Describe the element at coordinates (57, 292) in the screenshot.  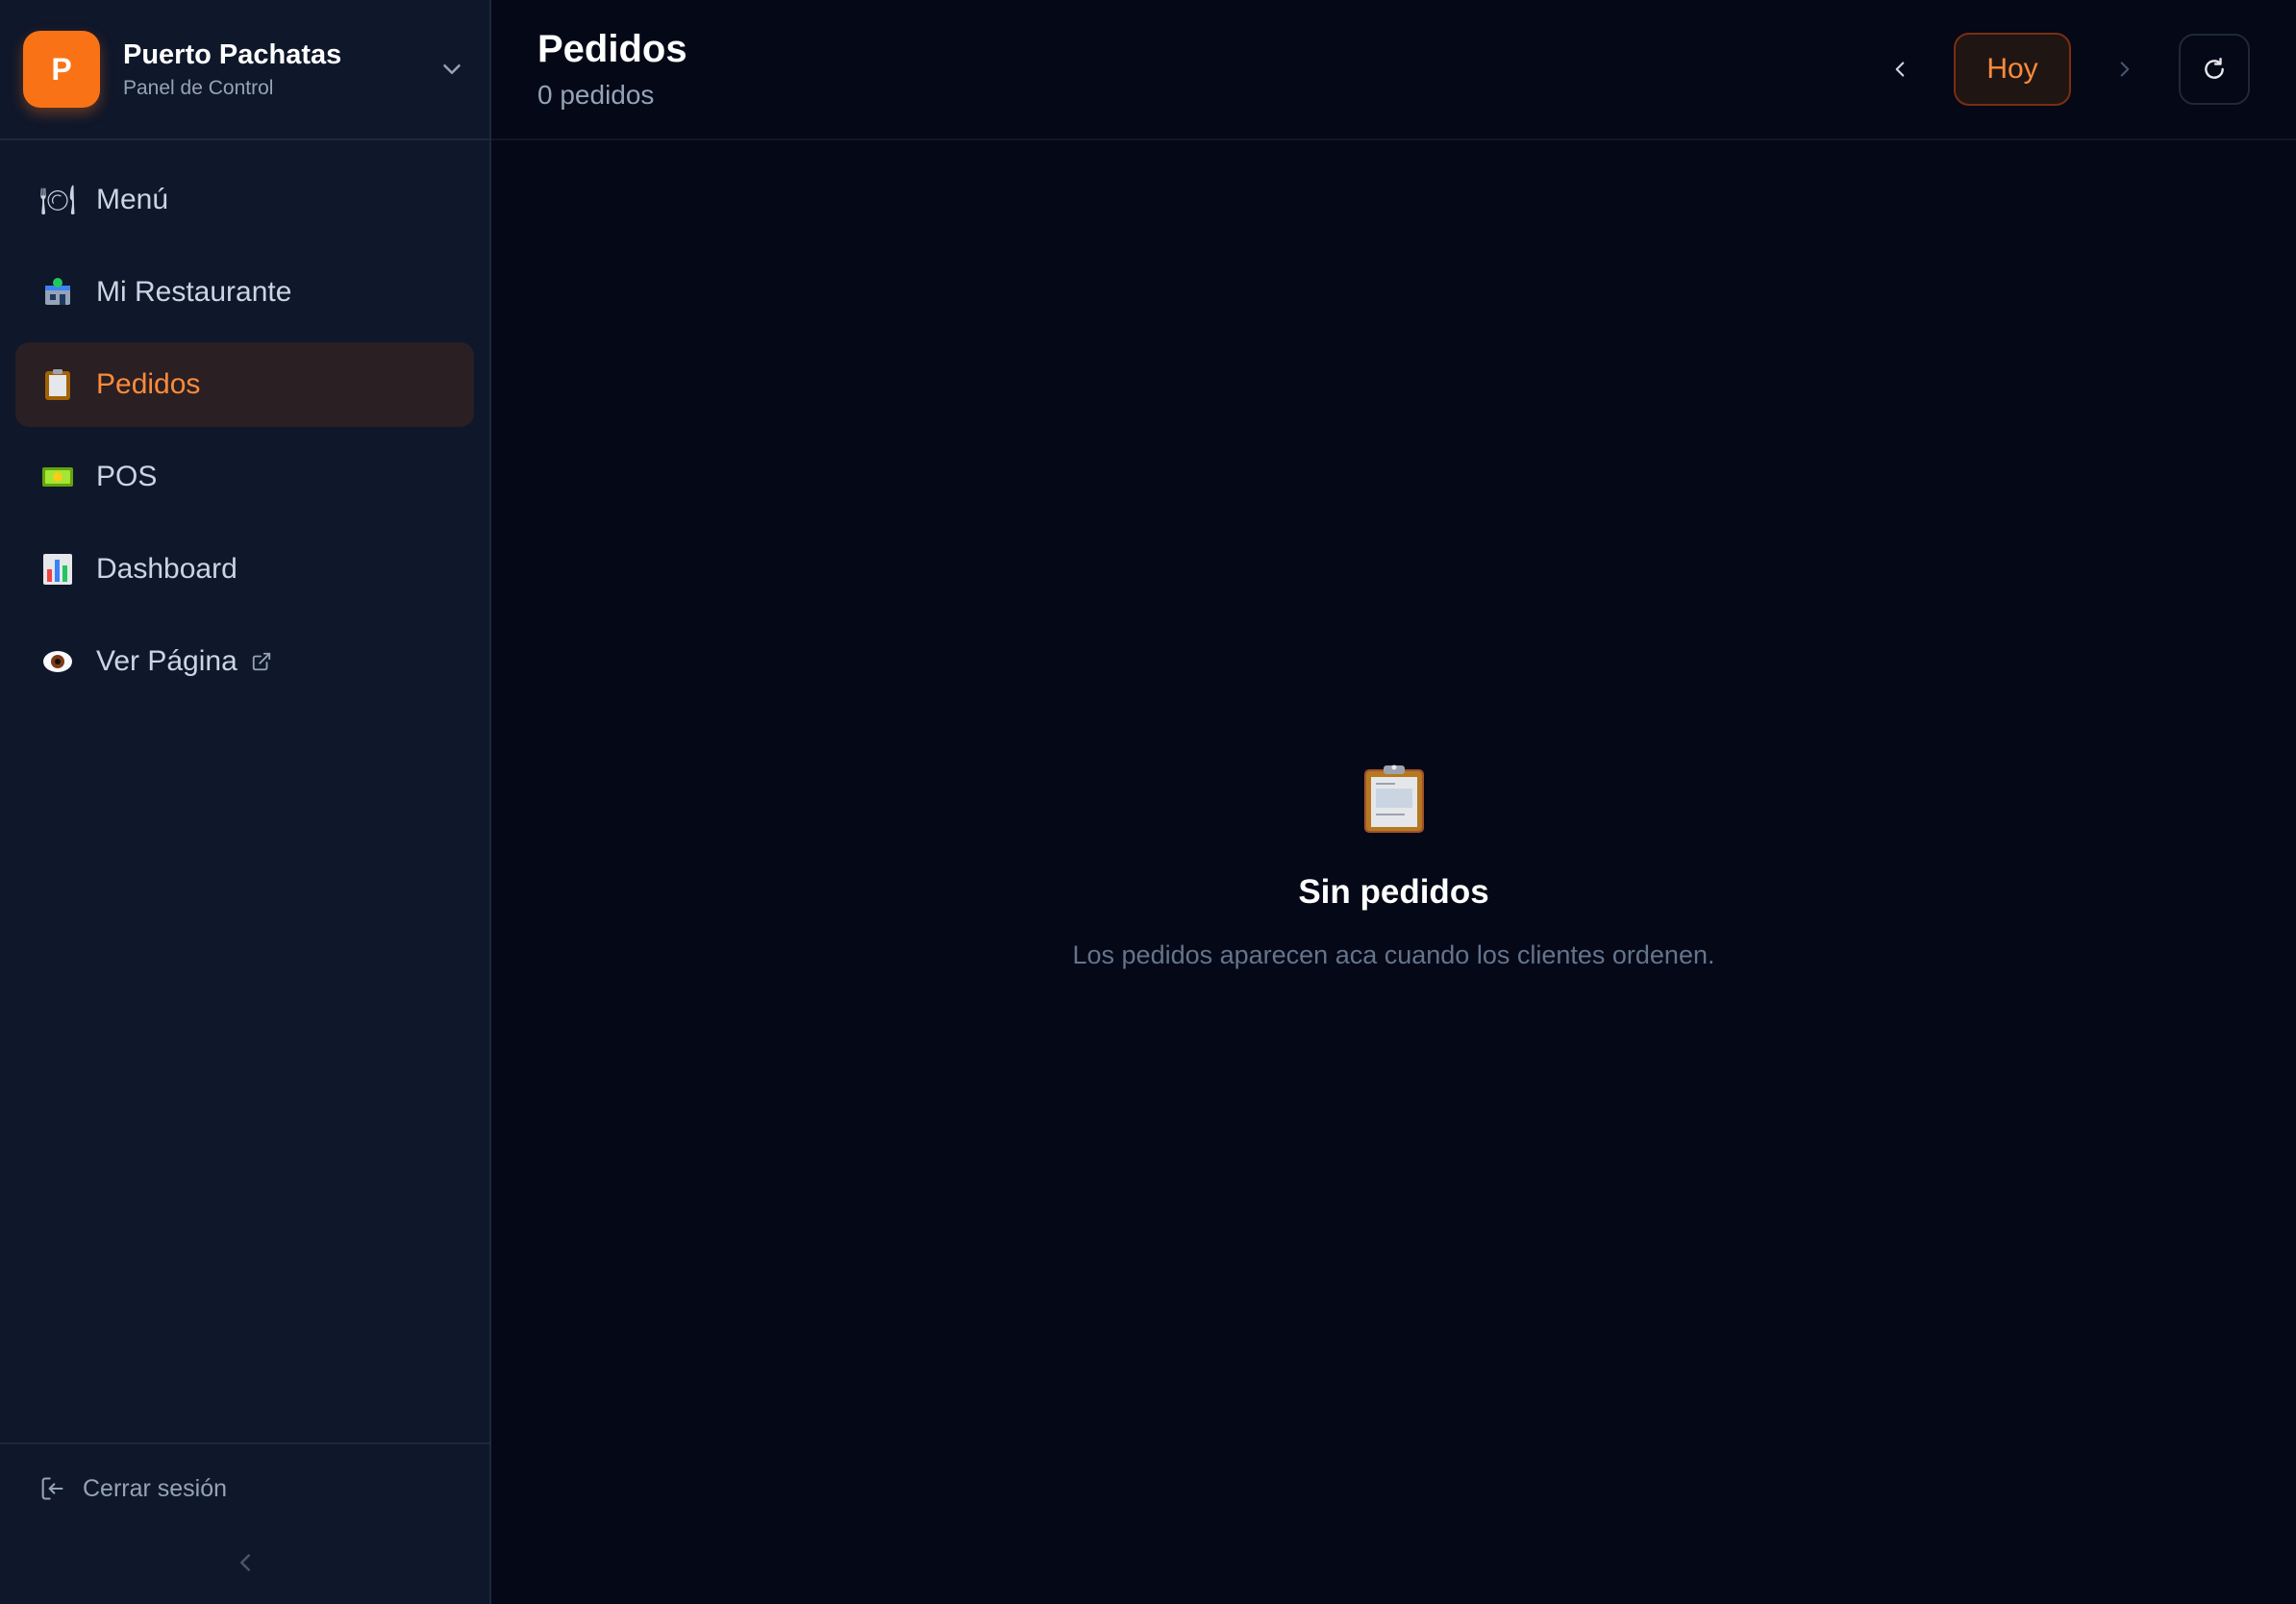
I see `restaurant-building-icon` at that location.